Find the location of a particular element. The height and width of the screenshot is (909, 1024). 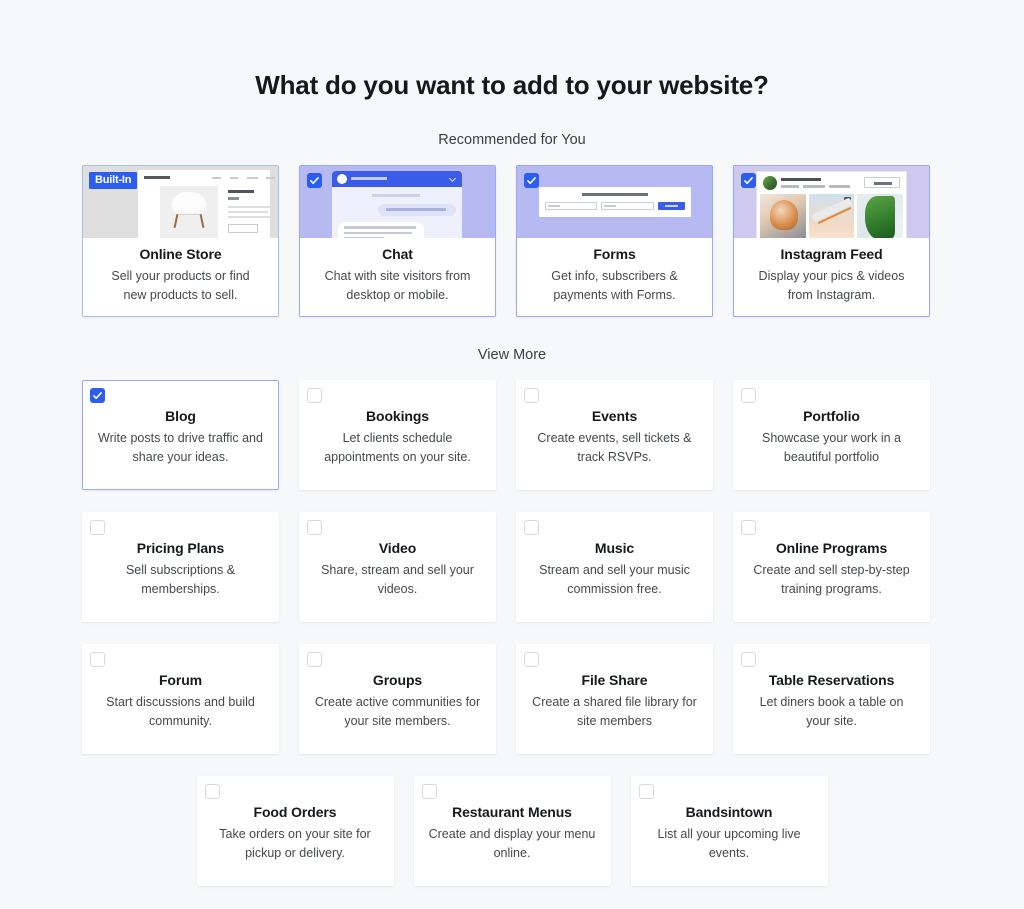

instagram-photo-green is located at coordinates (880, 216).